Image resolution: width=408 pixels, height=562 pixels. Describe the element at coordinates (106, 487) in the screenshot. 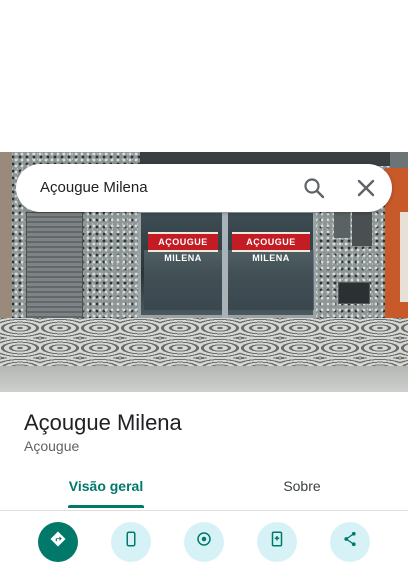

I see `tab-overview: Visão geral` at that location.